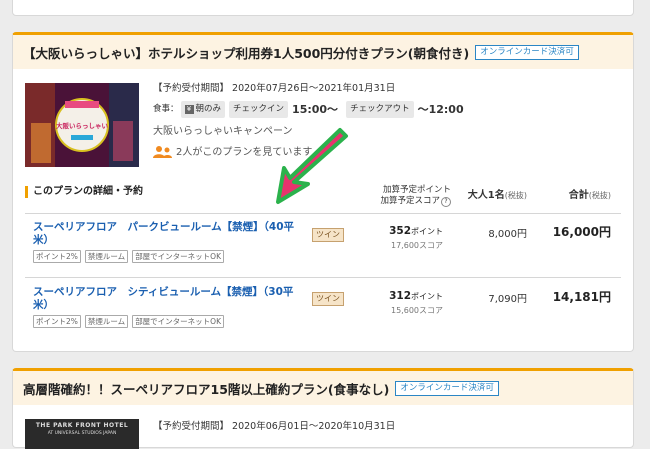 The height and width of the screenshot is (449, 650). I want to click on room-name-link: スーペリアフロア シティビュールーム【禁煙】（30平米）, so click(168, 299).